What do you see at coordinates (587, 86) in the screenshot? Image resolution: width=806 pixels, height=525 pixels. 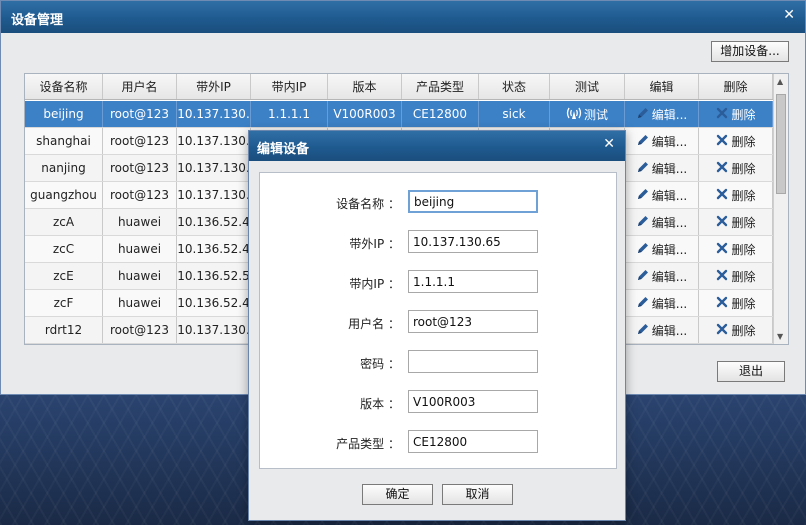 I see `column-header-test: 测试` at bounding box center [587, 86].